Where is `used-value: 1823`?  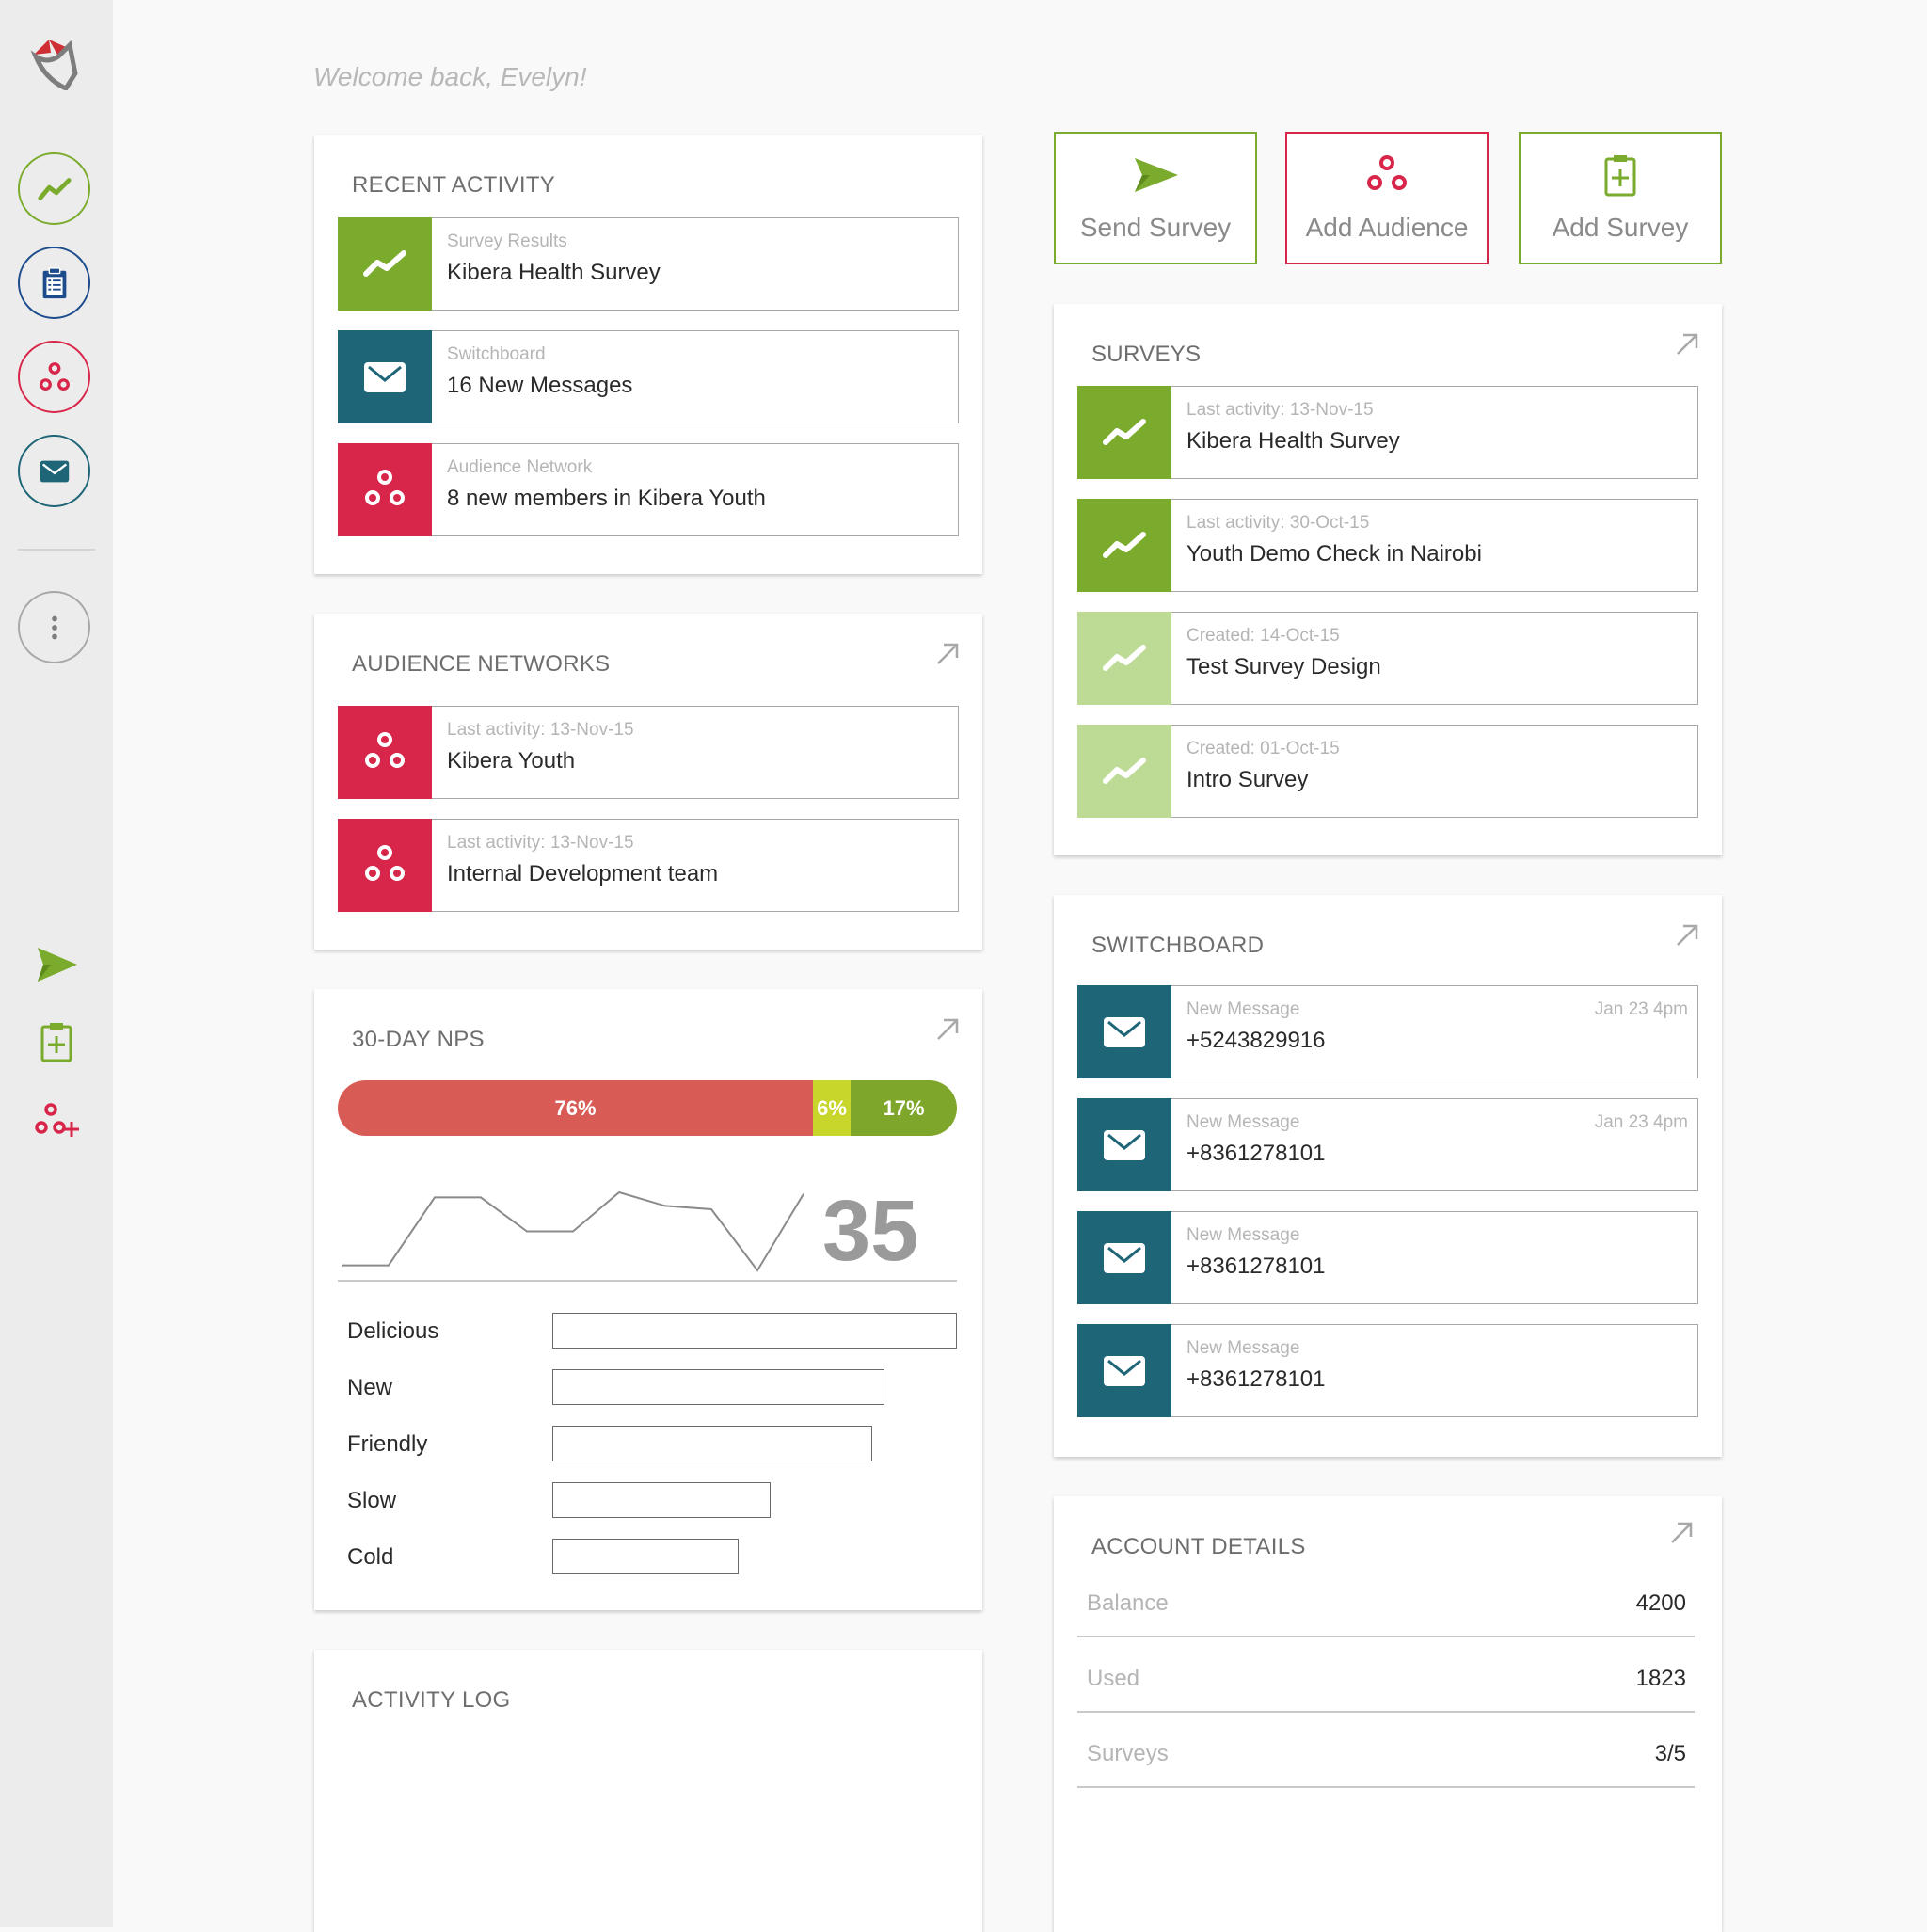 used-value: 1823 is located at coordinates (1660, 1678).